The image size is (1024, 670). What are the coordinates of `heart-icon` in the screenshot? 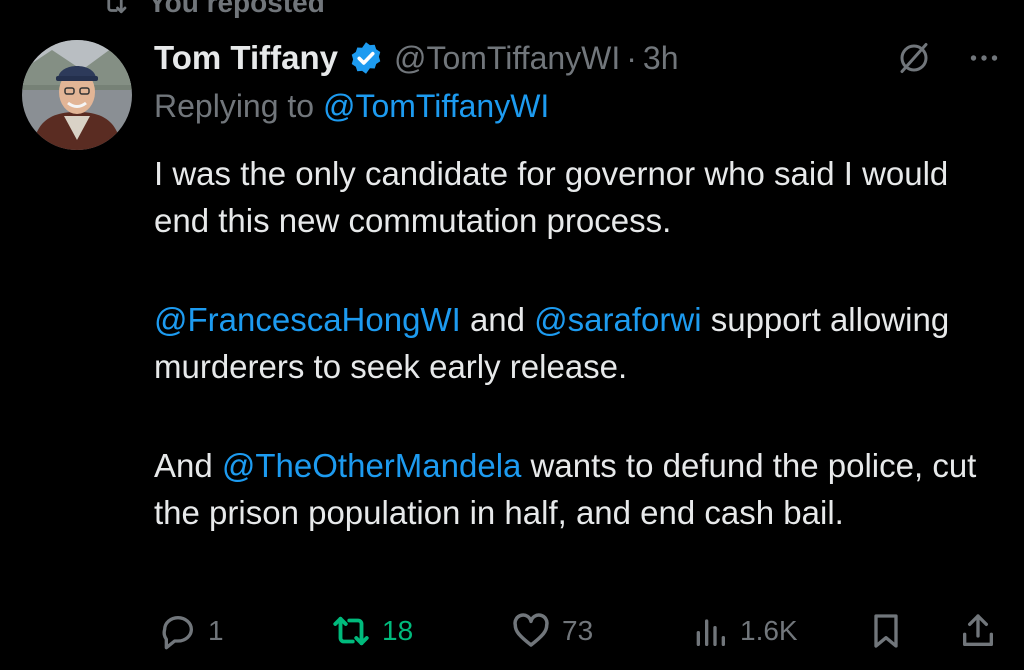 It's located at (531, 630).